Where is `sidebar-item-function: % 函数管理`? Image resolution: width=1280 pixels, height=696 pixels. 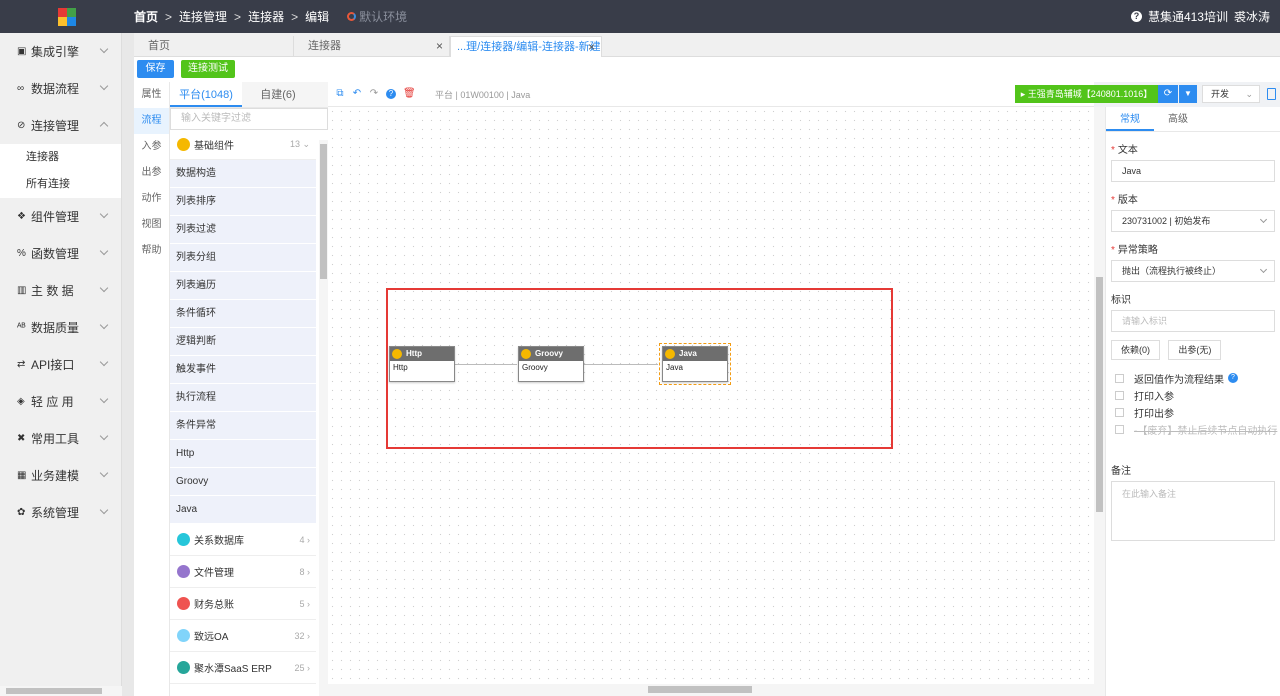
sidebar-item-function: % 函数管理 is located at coordinates (60, 253).